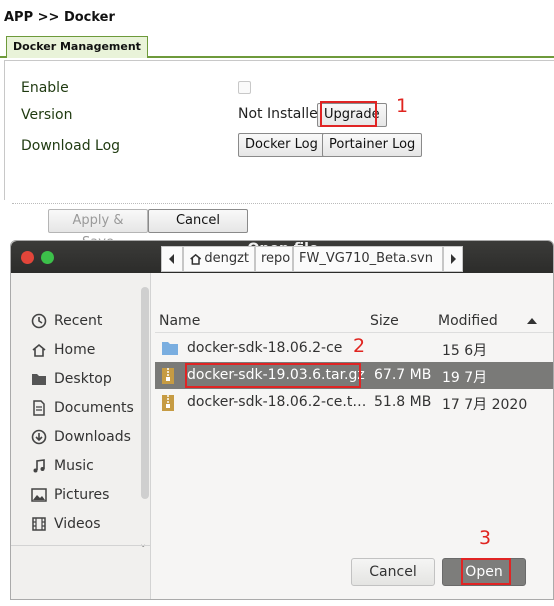 The width and height of the screenshot is (554, 606). Describe the element at coordinates (359, 346) in the screenshot. I see `annotation-step-2: 2` at that location.